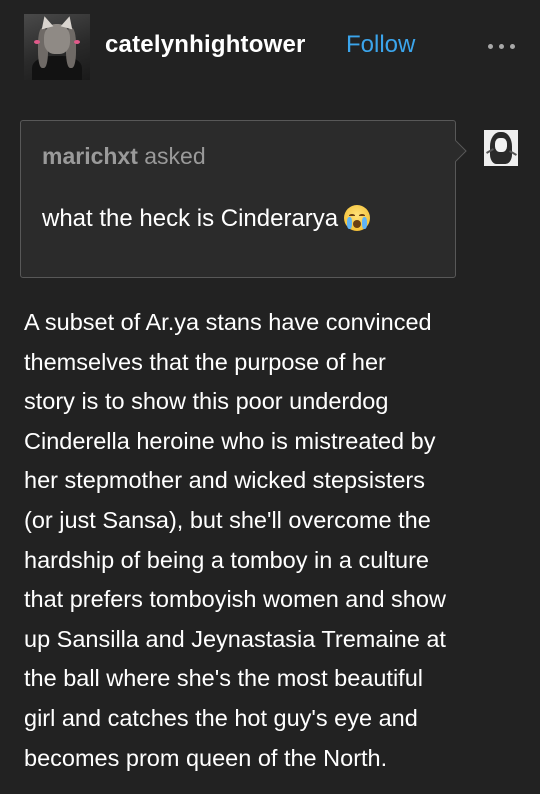 The height and width of the screenshot is (794, 540). Describe the element at coordinates (380, 45) in the screenshot. I see `follow-button: Follow` at that location.